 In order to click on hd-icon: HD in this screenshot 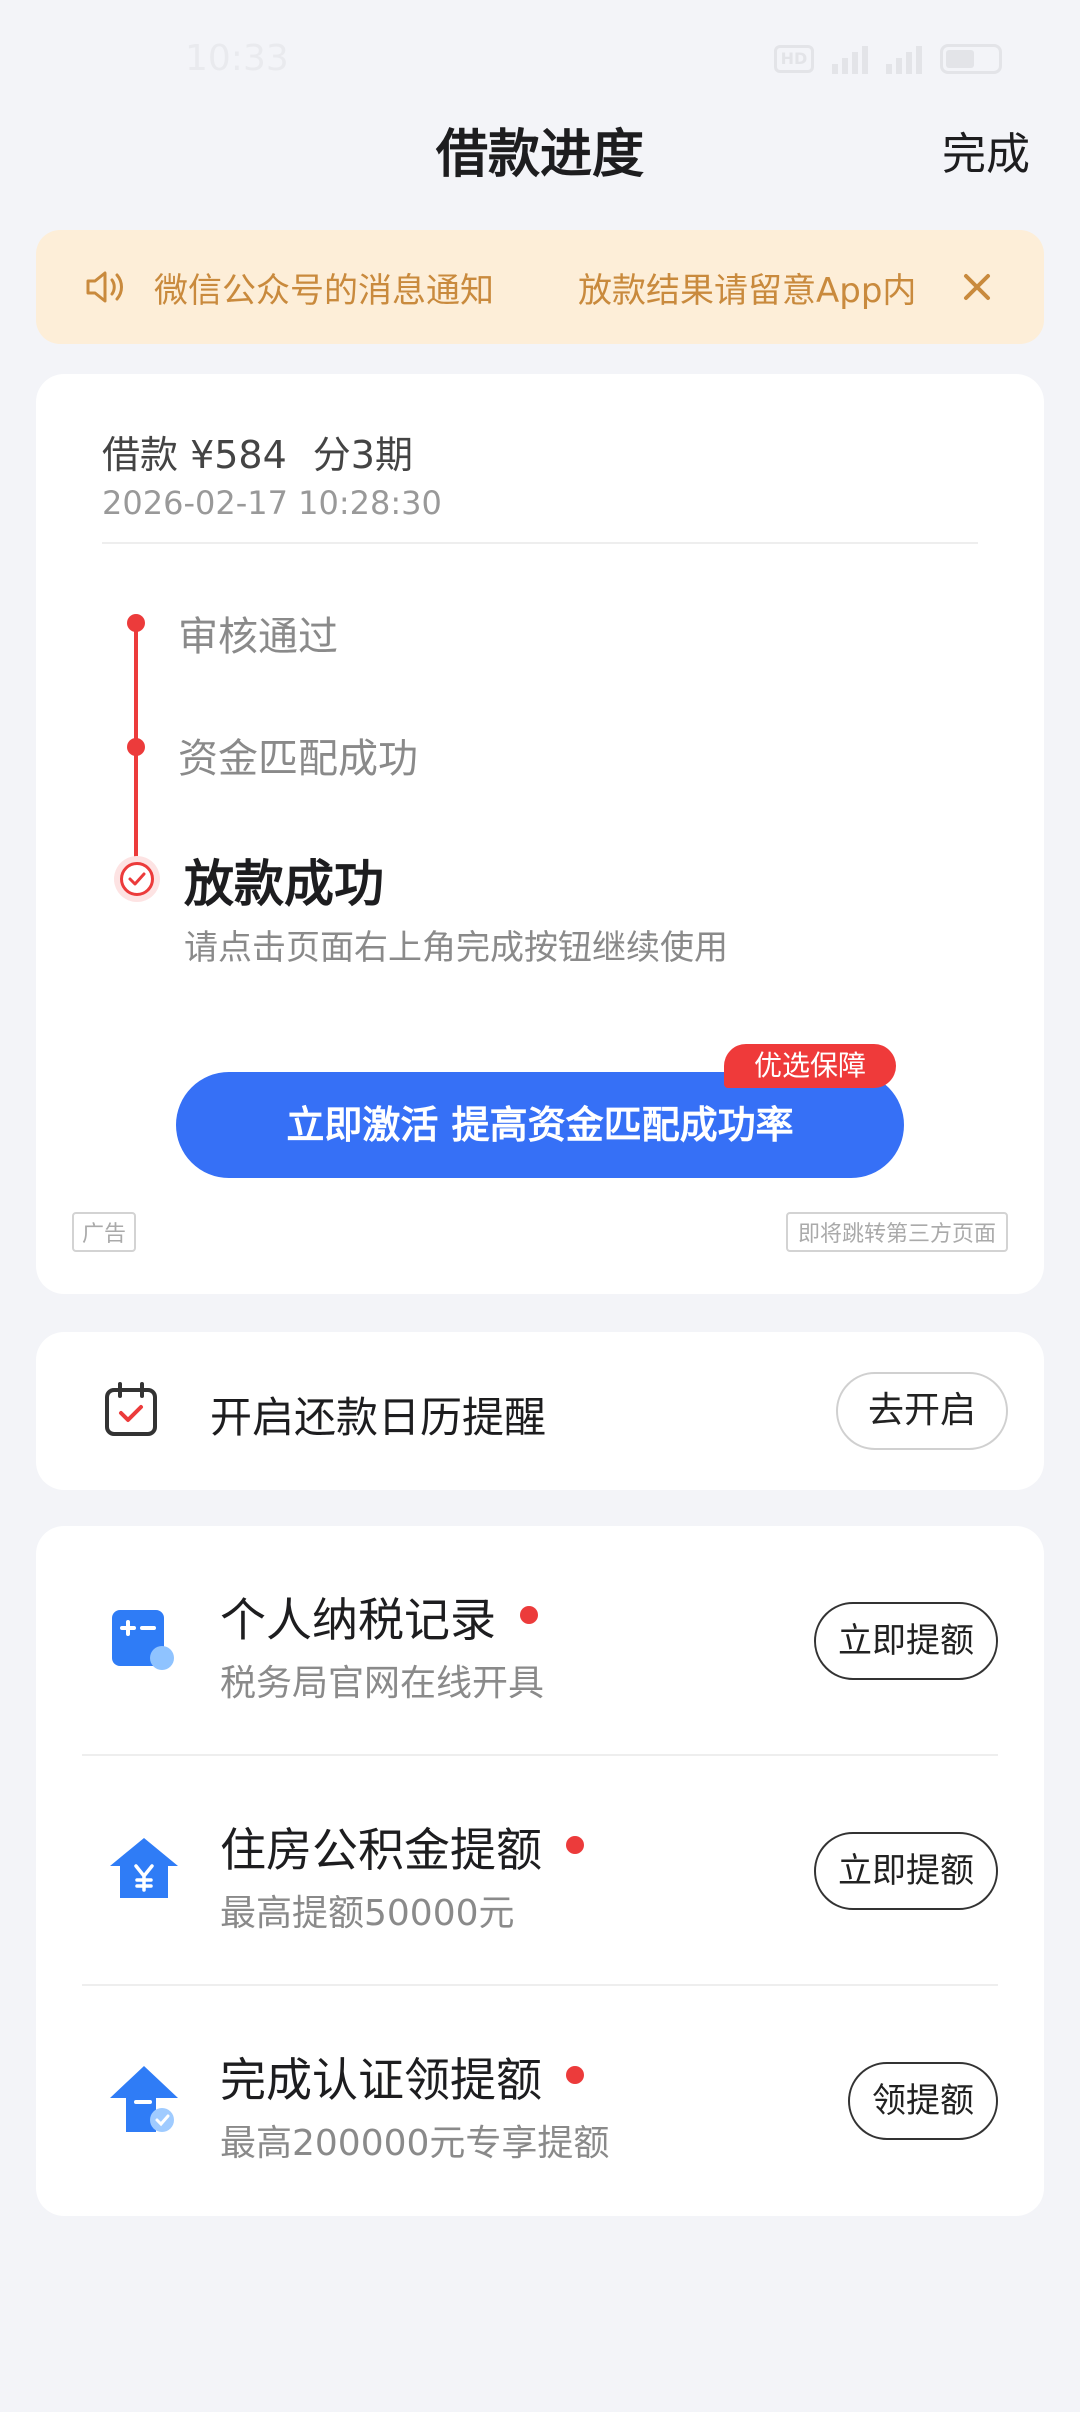, I will do `click(794, 59)`.